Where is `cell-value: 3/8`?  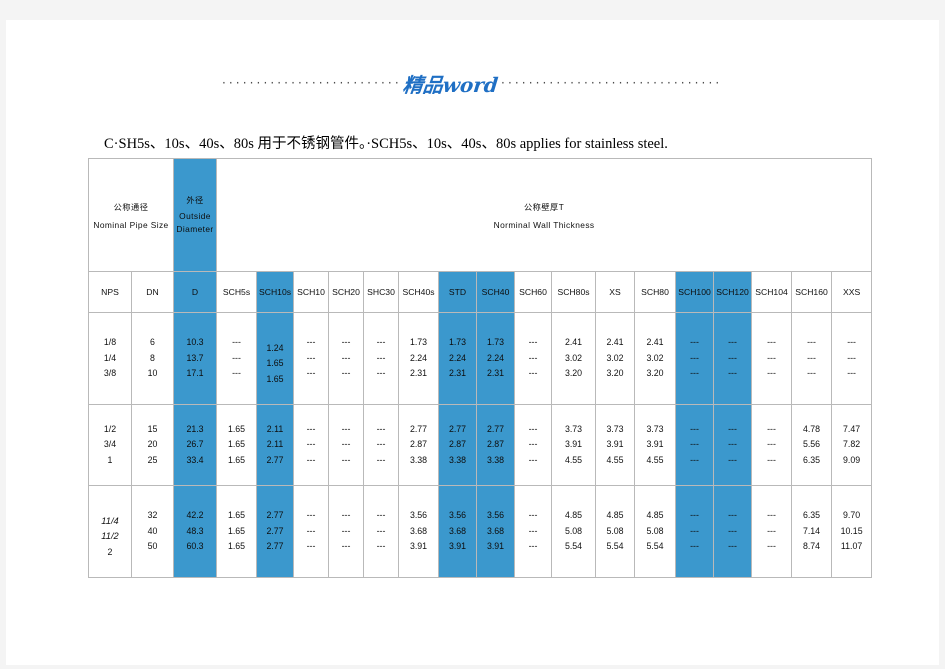 cell-value: 3/8 is located at coordinates (110, 373).